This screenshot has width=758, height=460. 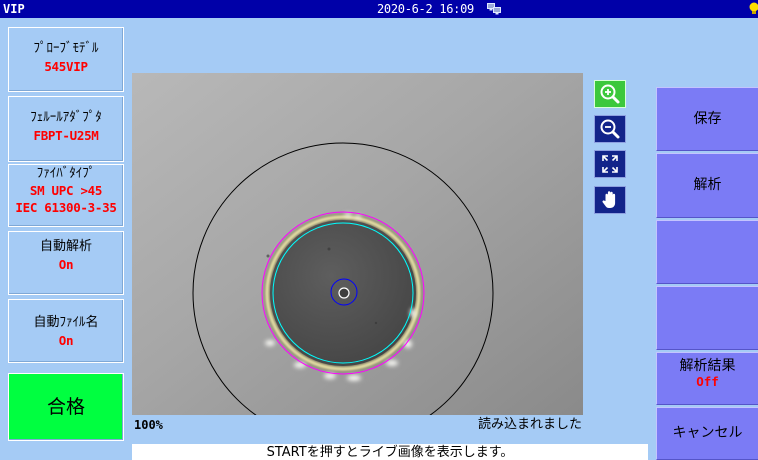 What do you see at coordinates (66, 340) in the screenshot?
I see `auto-filename-value: On` at bounding box center [66, 340].